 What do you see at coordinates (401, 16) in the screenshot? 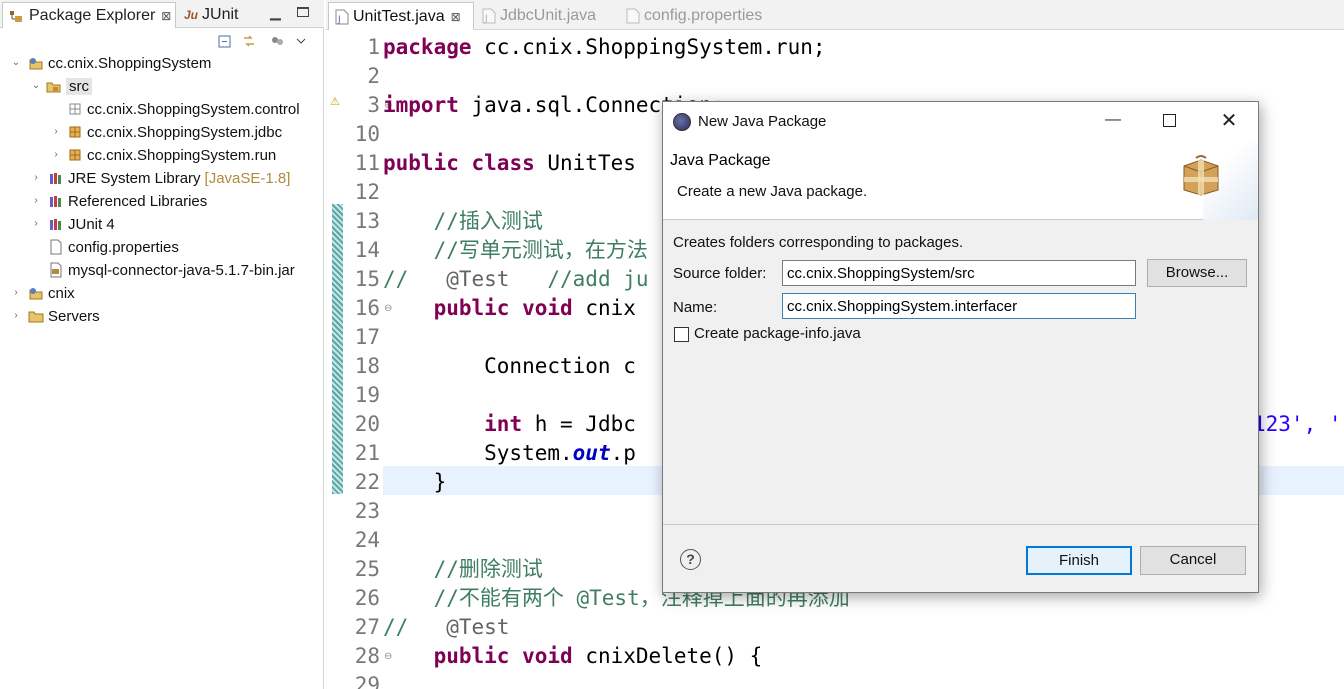
I see `tab-unittest-java: J UnitTest.java ⊠` at bounding box center [401, 16].